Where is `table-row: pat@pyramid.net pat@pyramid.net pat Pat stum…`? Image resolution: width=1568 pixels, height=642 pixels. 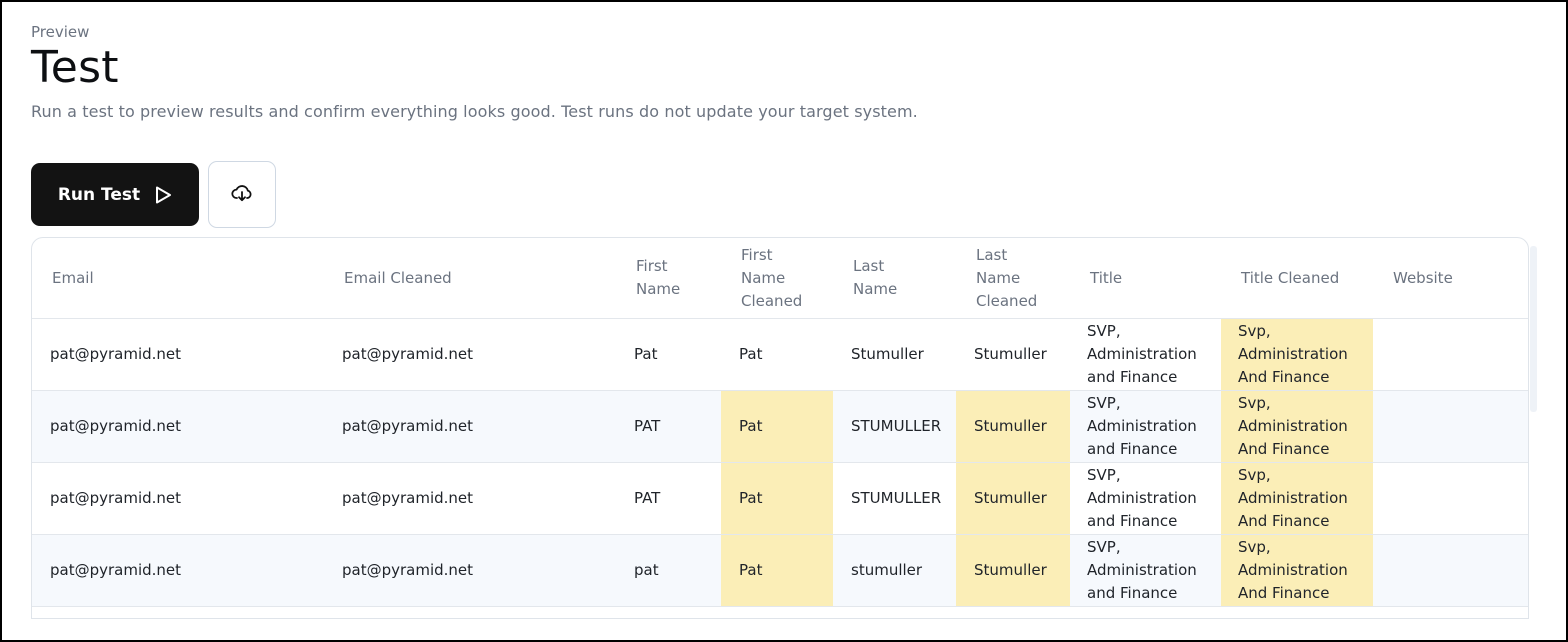
table-row: pat@pyramid.net pat@pyramid.net pat Pat stum… is located at coordinates (780, 570).